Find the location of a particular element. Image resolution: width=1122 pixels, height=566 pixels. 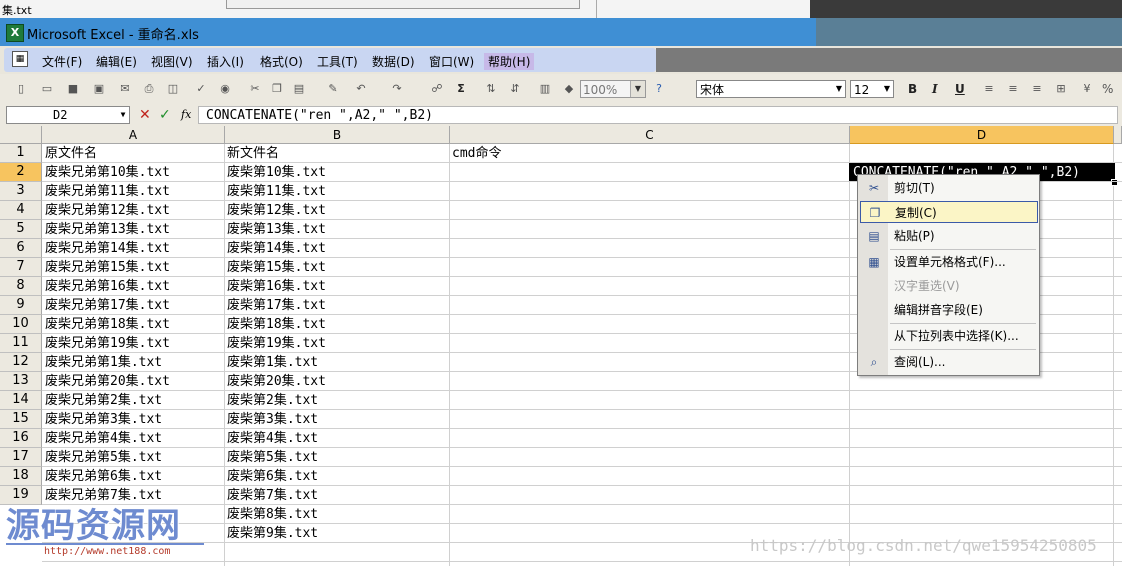

column-header-c: C is located at coordinates (650, 135).